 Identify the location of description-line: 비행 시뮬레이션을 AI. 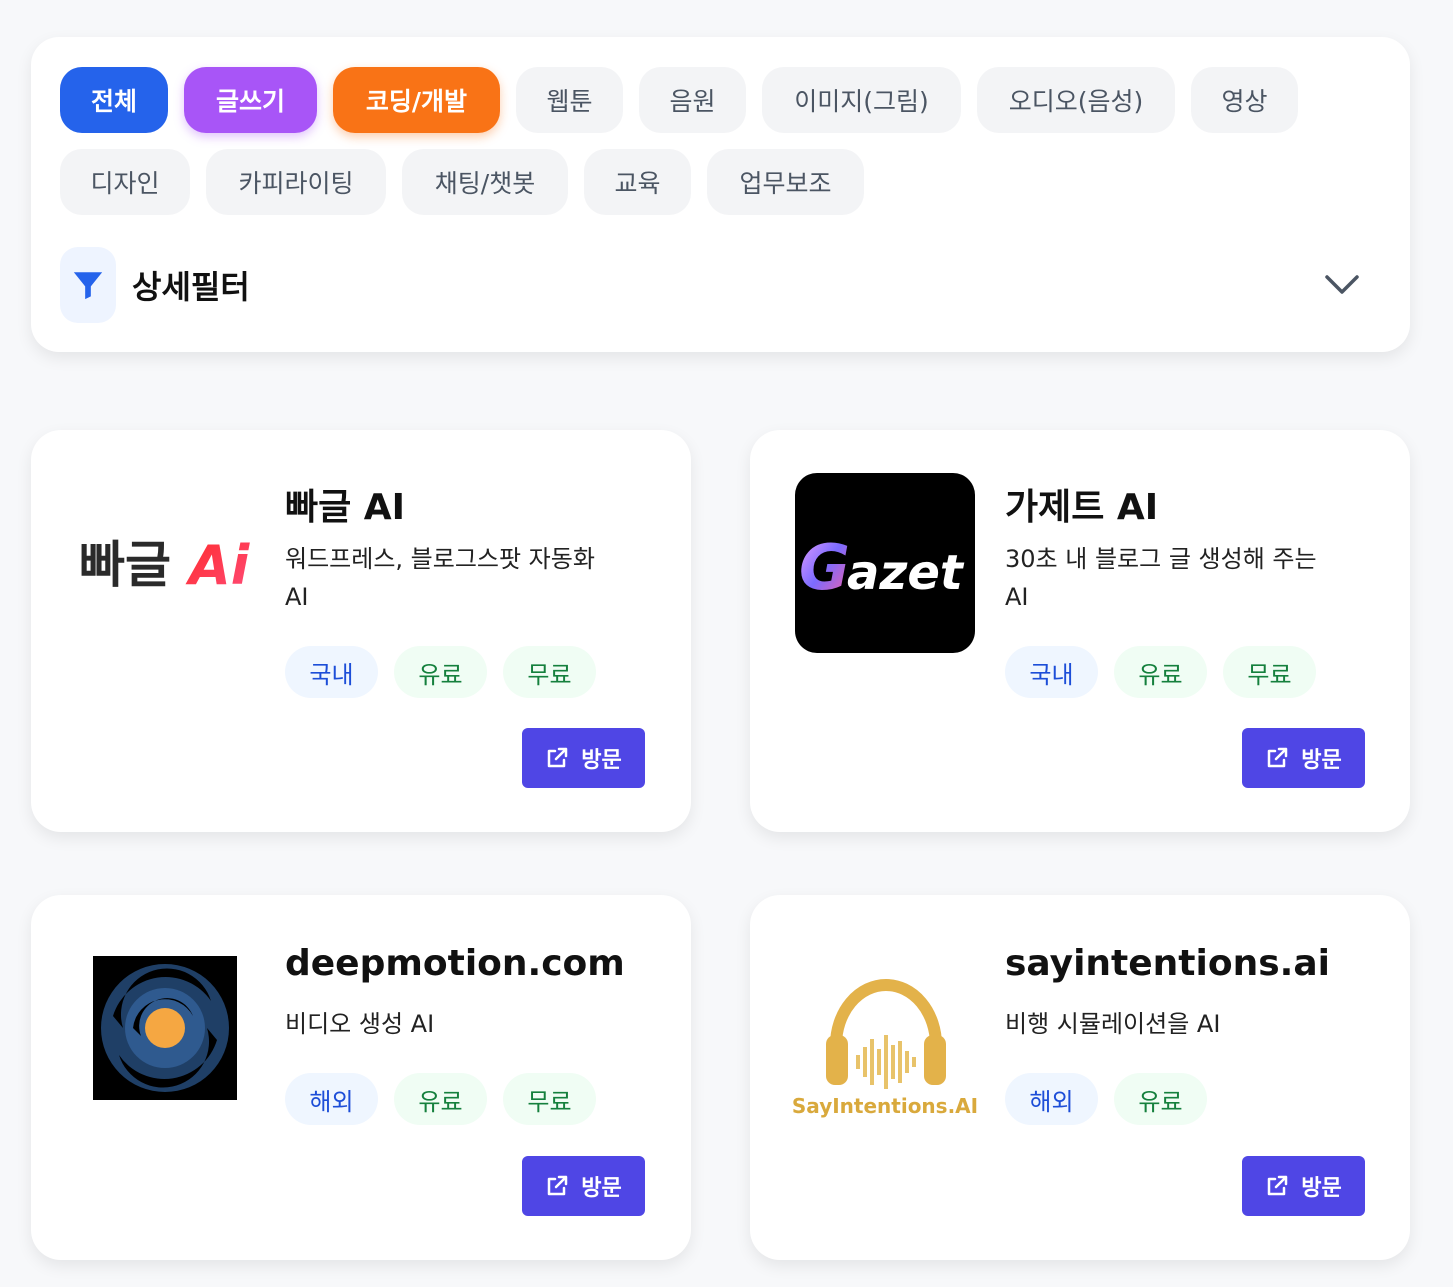
(1113, 1024).